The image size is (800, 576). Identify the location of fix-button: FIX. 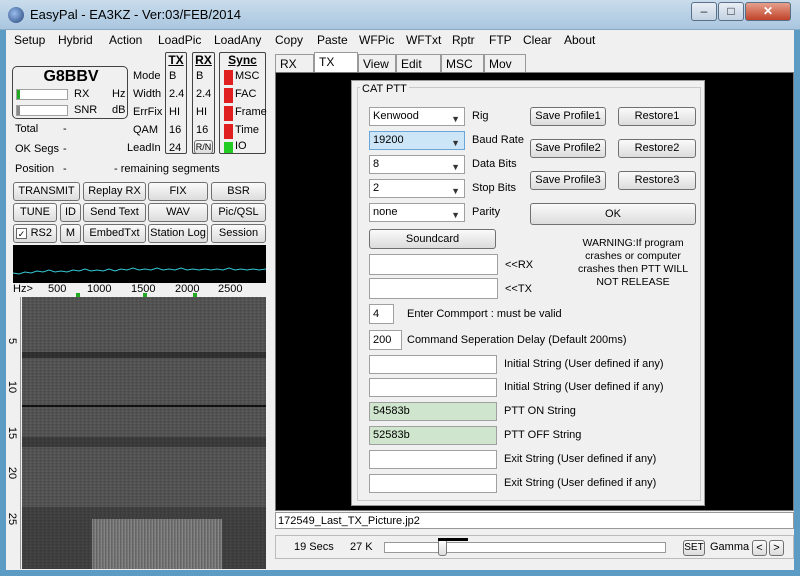
(178, 191).